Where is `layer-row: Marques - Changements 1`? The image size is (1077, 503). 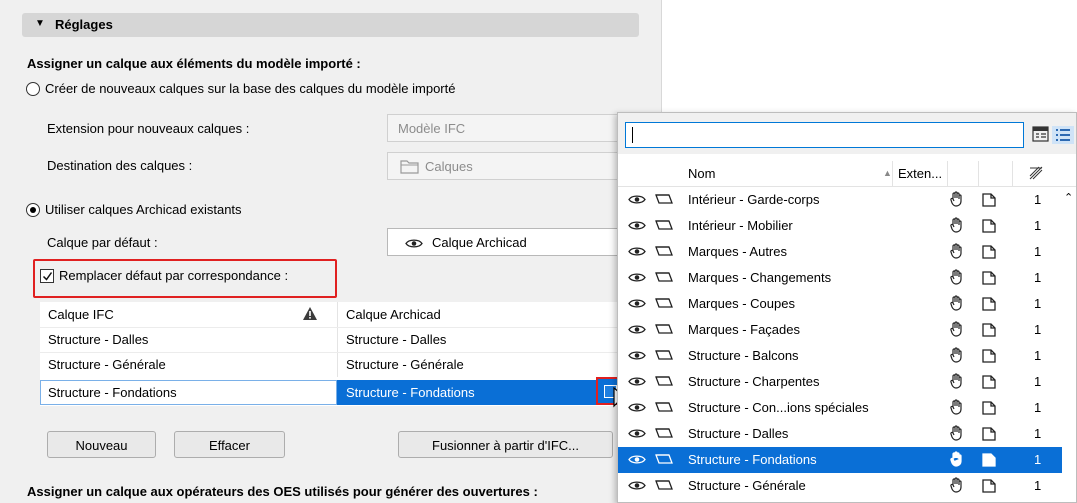
layer-row: Marques - Changements 1 is located at coordinates (840, 278).